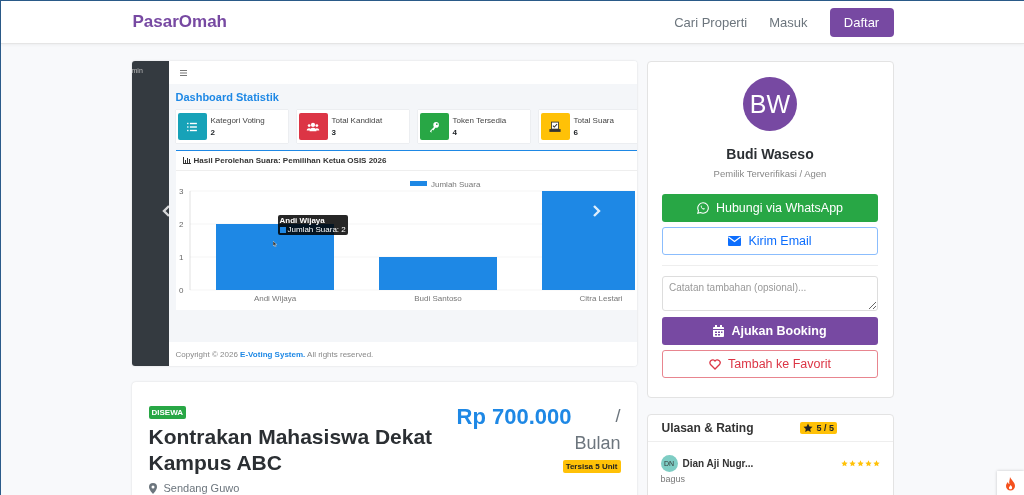 This screenshot has width=1024, height=495. Describe the element at coordinates (770, 364) in the screenshot. I see `favorite-button: Tambah ke Favorit` at that location.